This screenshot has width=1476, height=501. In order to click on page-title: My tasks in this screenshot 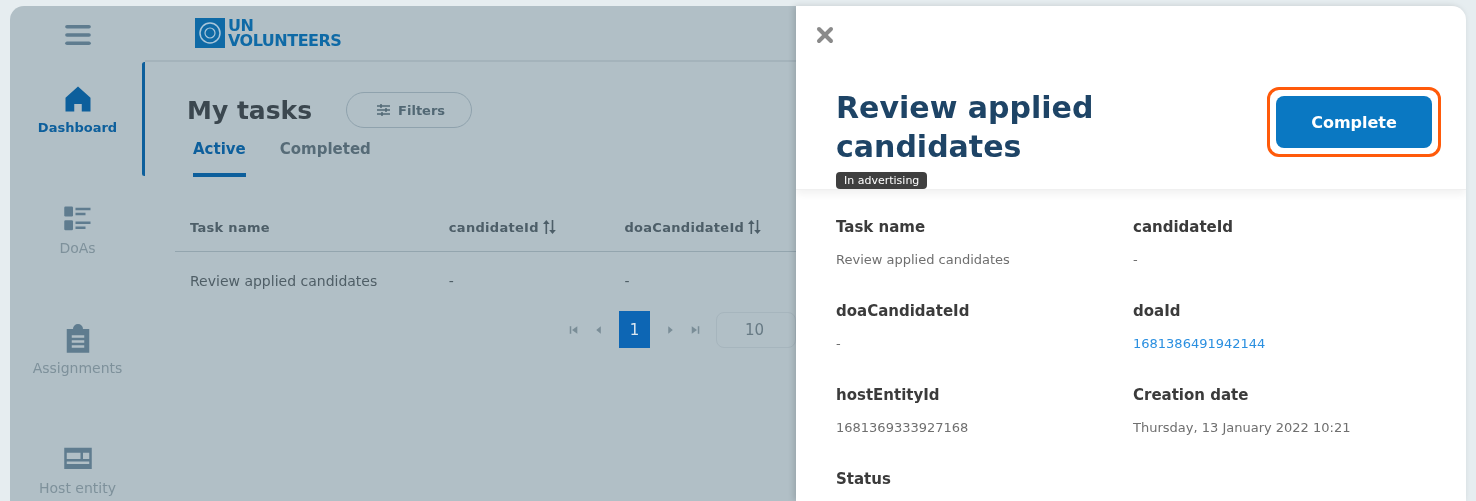, I will do `click(250, 110)`.